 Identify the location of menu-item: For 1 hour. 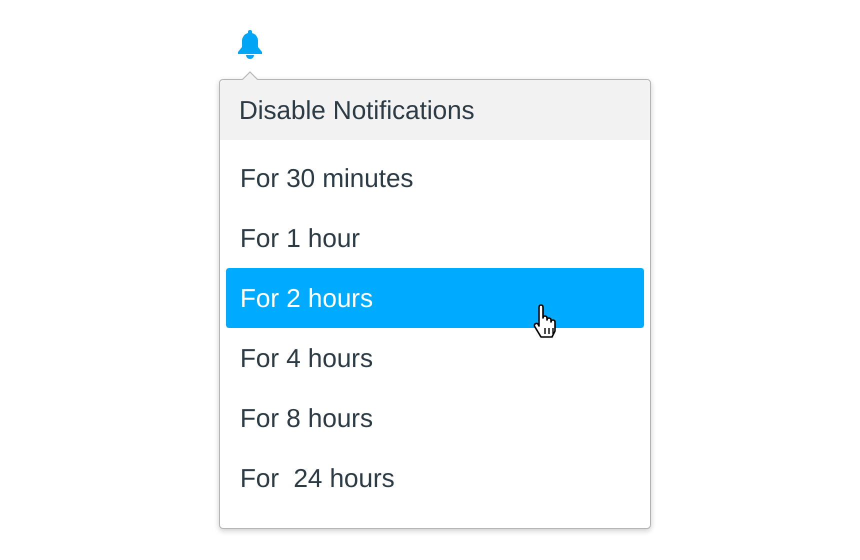
(435, 238).